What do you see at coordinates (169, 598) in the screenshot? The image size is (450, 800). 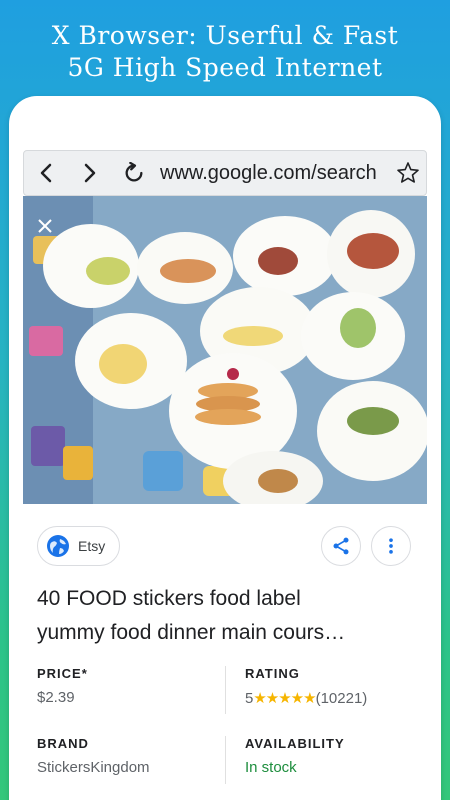 I see `product-title-line1: 40 FOOD stickers food label` at bounding box center [169, 598].